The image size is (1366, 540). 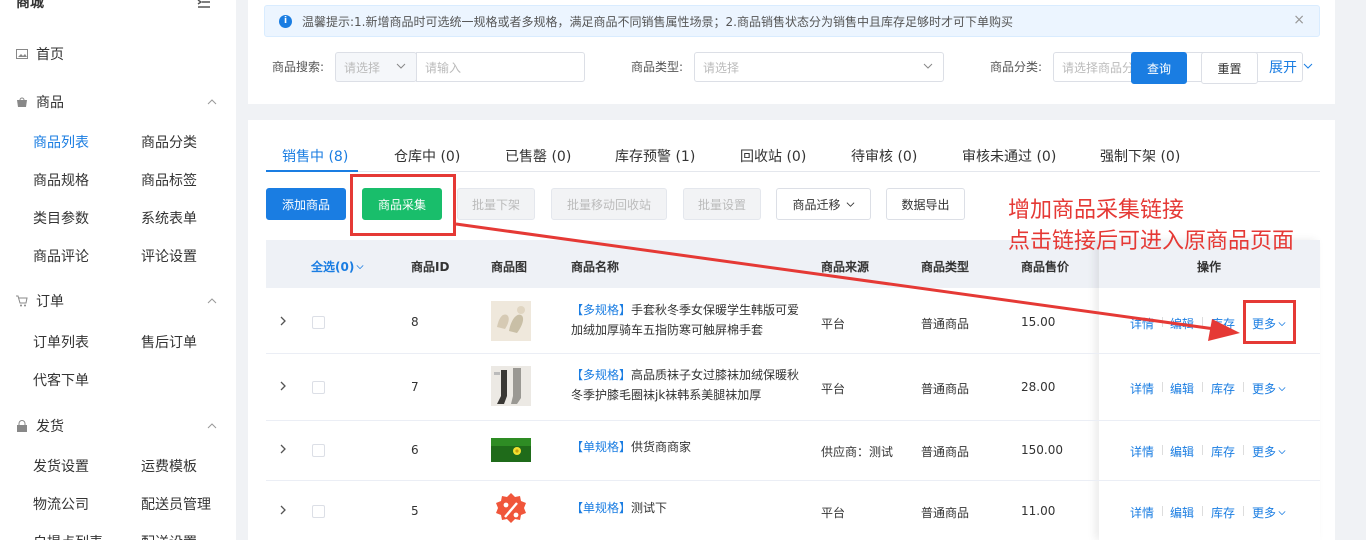 What do you see at coordinates (169, 218) in the screenshot?
I see `sidebar-item-system-form: 系统表单` at bounding box center [169, 218].